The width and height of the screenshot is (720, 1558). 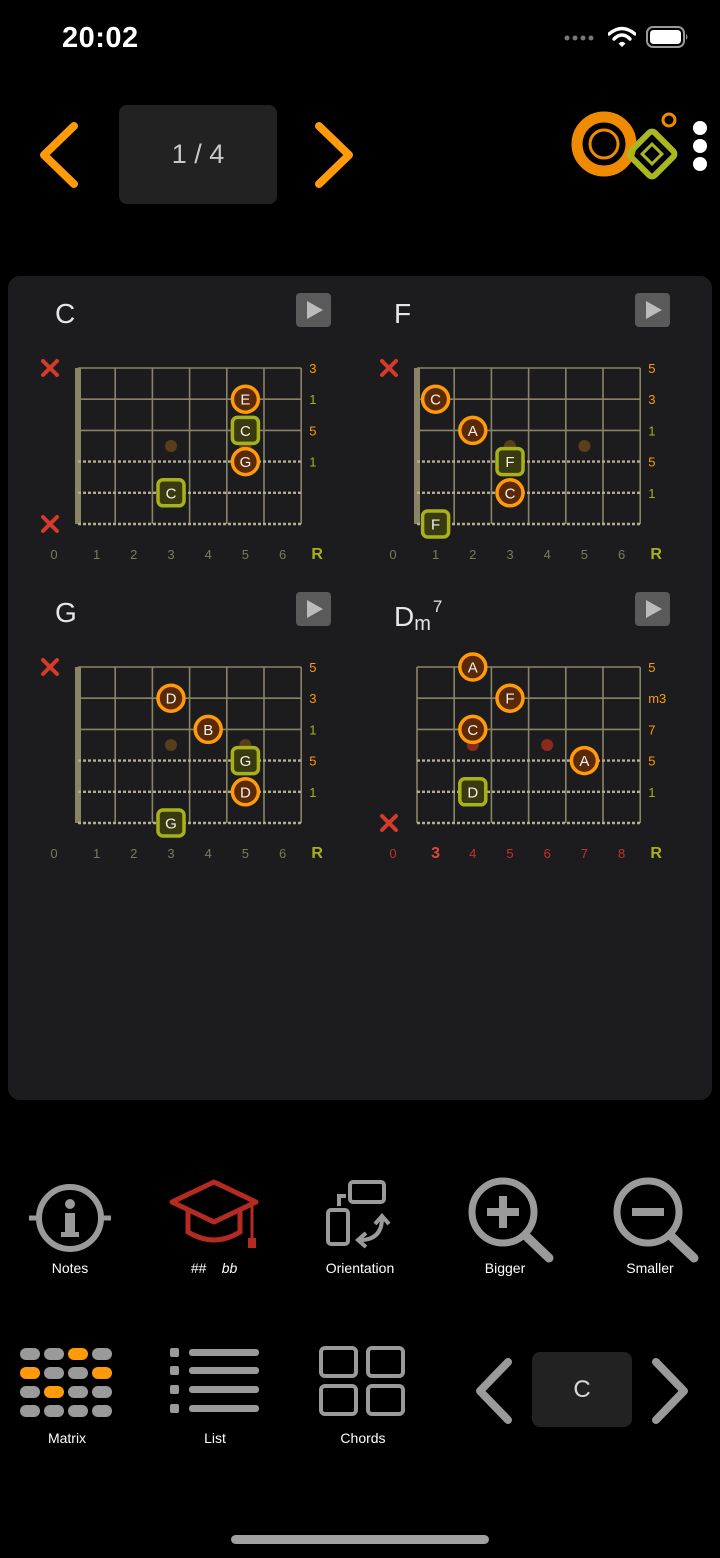 I want to click on bigger-button: Bigger, so click(x=505, y=1225).